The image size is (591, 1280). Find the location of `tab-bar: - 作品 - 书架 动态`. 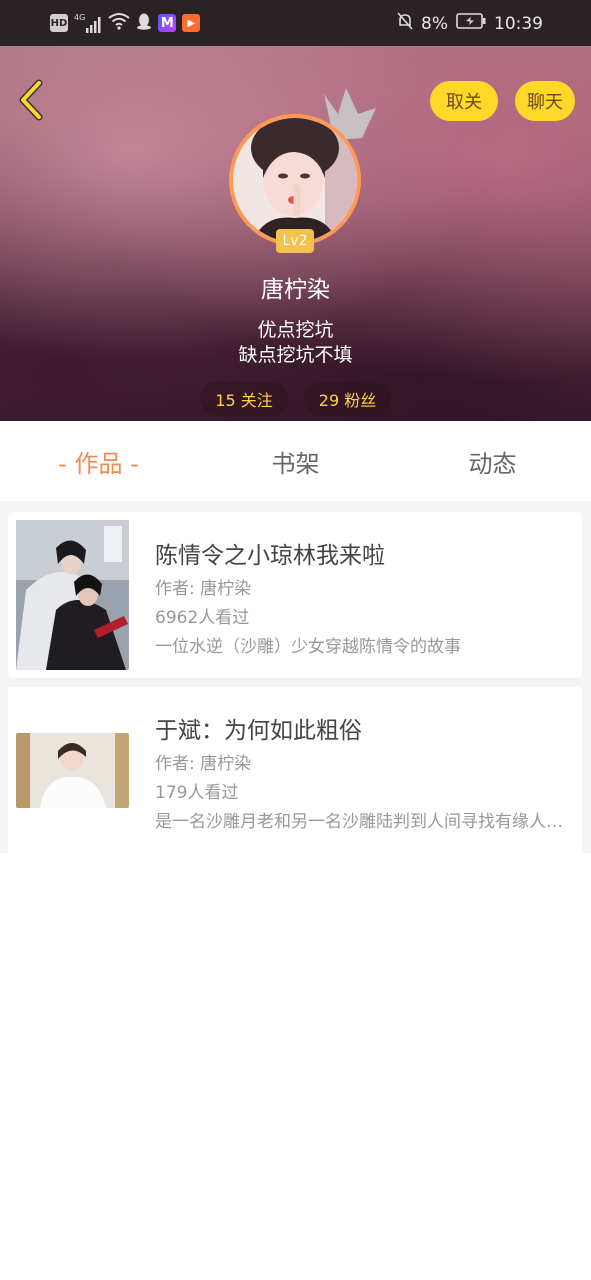

tab-bar: - 作品 - 书架 动态 is located at coordinates (295, 461).